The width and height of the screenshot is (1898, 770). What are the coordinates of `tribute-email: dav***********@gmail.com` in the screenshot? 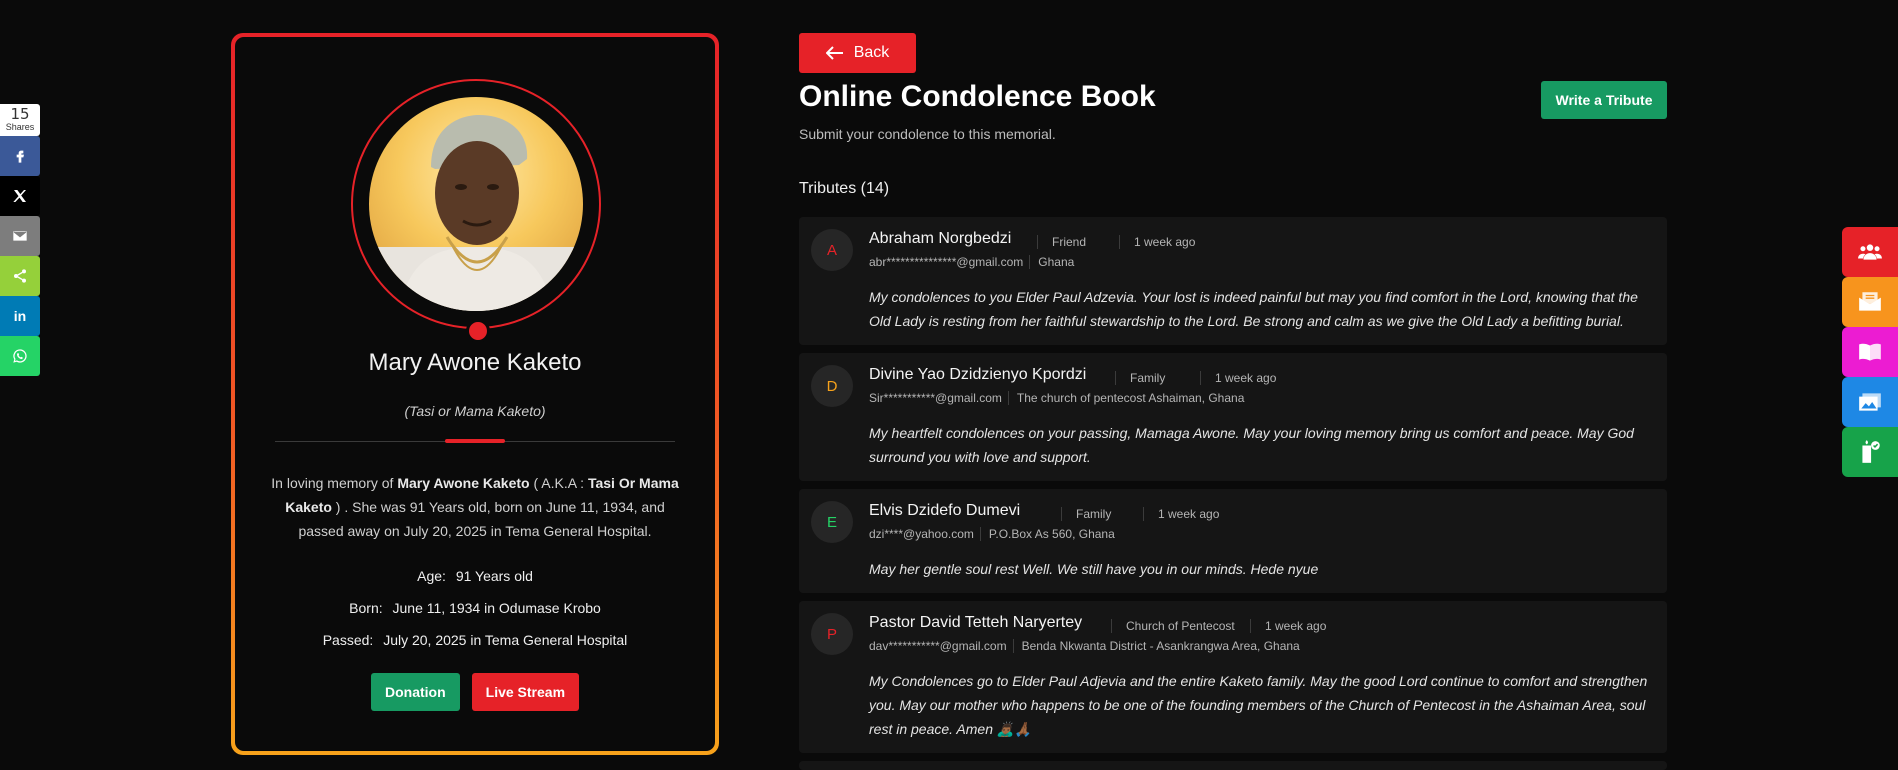 It's located at (938, 646).